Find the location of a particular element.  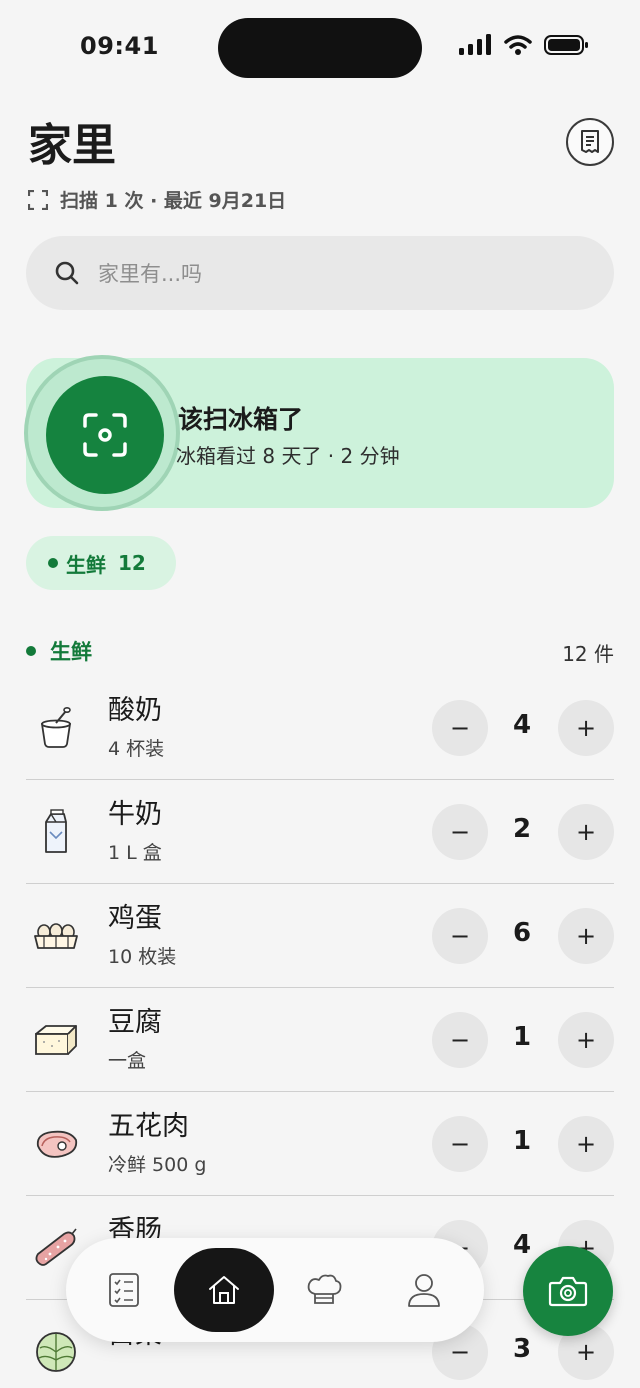

item-name: 豆腐 is located at coordinates (135, 1022).